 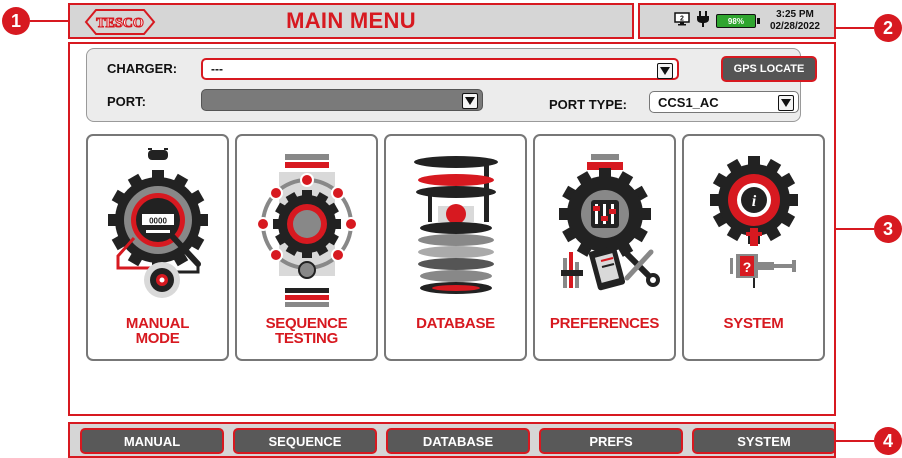 I want to click on status-bar: 2 98% 3:25 PM 02/28/2022, so click(x=737, y=21).